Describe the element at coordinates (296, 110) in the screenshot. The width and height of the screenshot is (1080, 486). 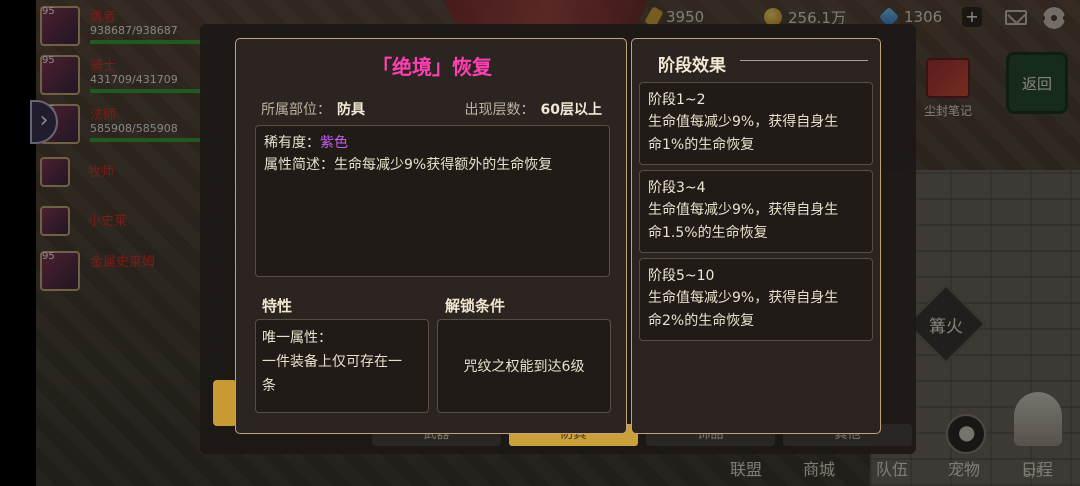
I see `slot-label: 所属部位：` at that location.